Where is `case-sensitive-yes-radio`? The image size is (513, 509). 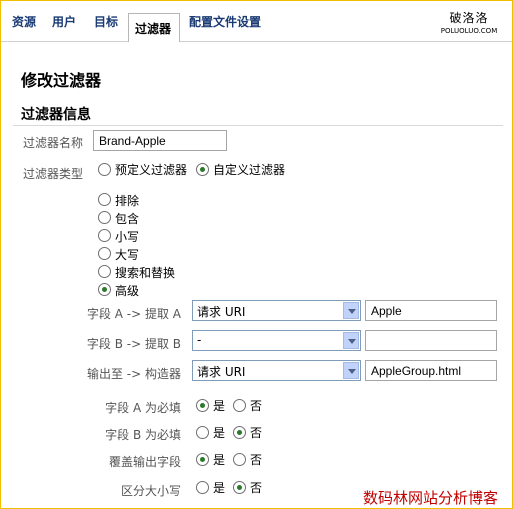 case-sensitive-yes-radio is located at coordinates (202, 487).